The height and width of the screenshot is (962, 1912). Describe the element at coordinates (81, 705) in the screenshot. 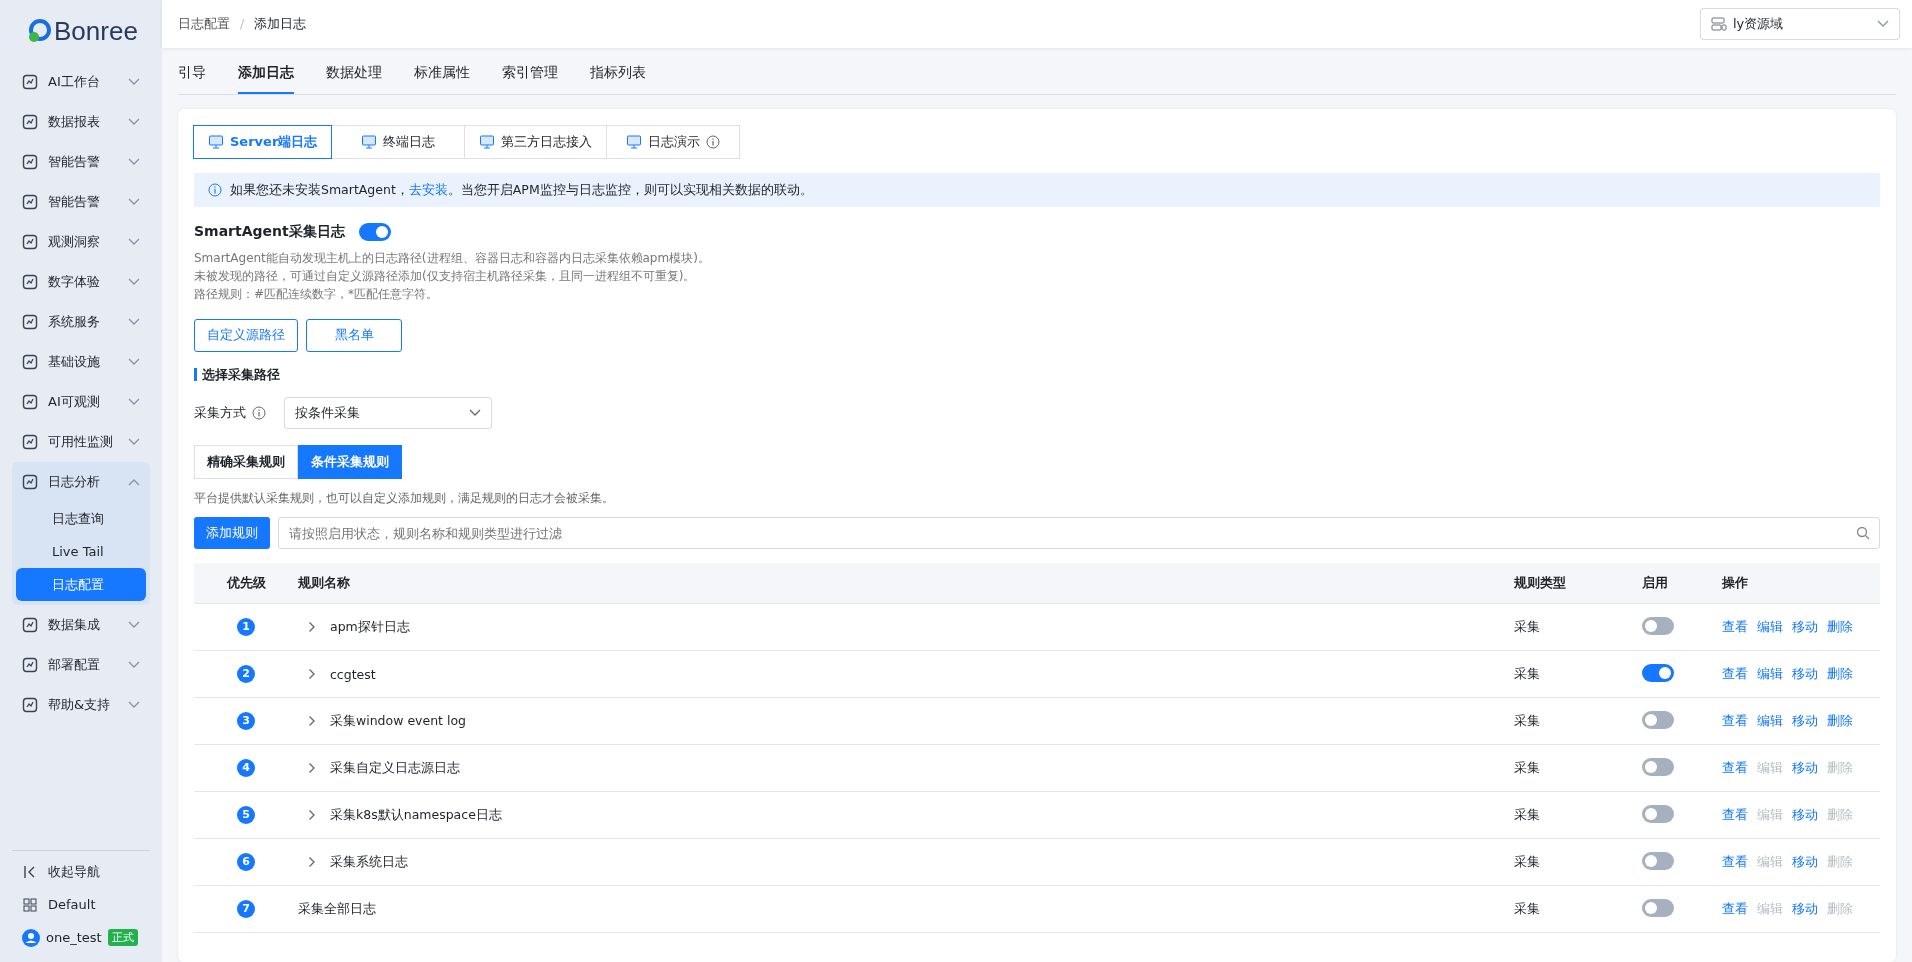

I see `nav-item: 帮助&支持` at that location.